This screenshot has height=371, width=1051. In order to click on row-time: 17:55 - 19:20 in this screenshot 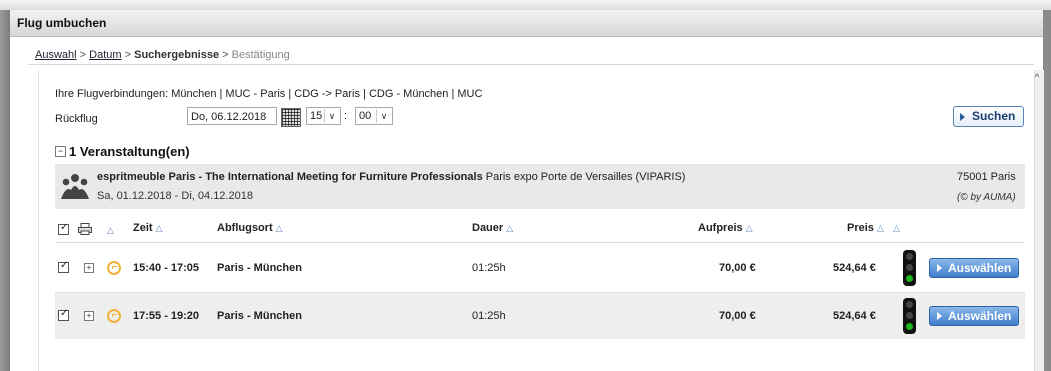, I will do `click(166, 316)`.